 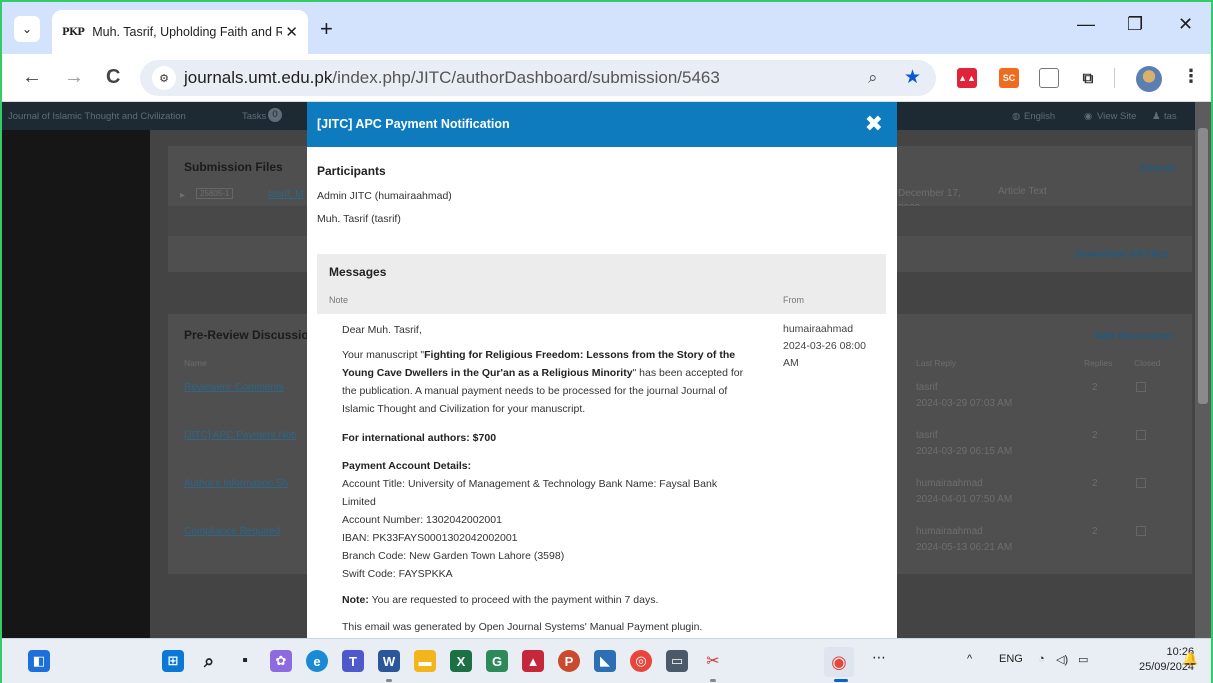 What do you see at coordinates (245, 661) in the screenshot?
I see `task-view-icon: ▪` at bounding box center [245, 661].